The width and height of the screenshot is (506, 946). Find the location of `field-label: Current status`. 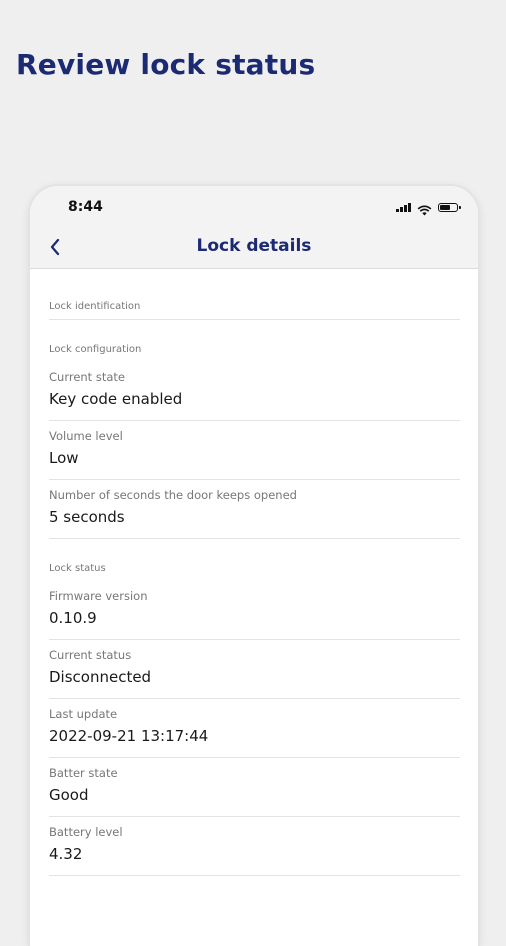

field-label: Current status is located at coordinates (90, 655).